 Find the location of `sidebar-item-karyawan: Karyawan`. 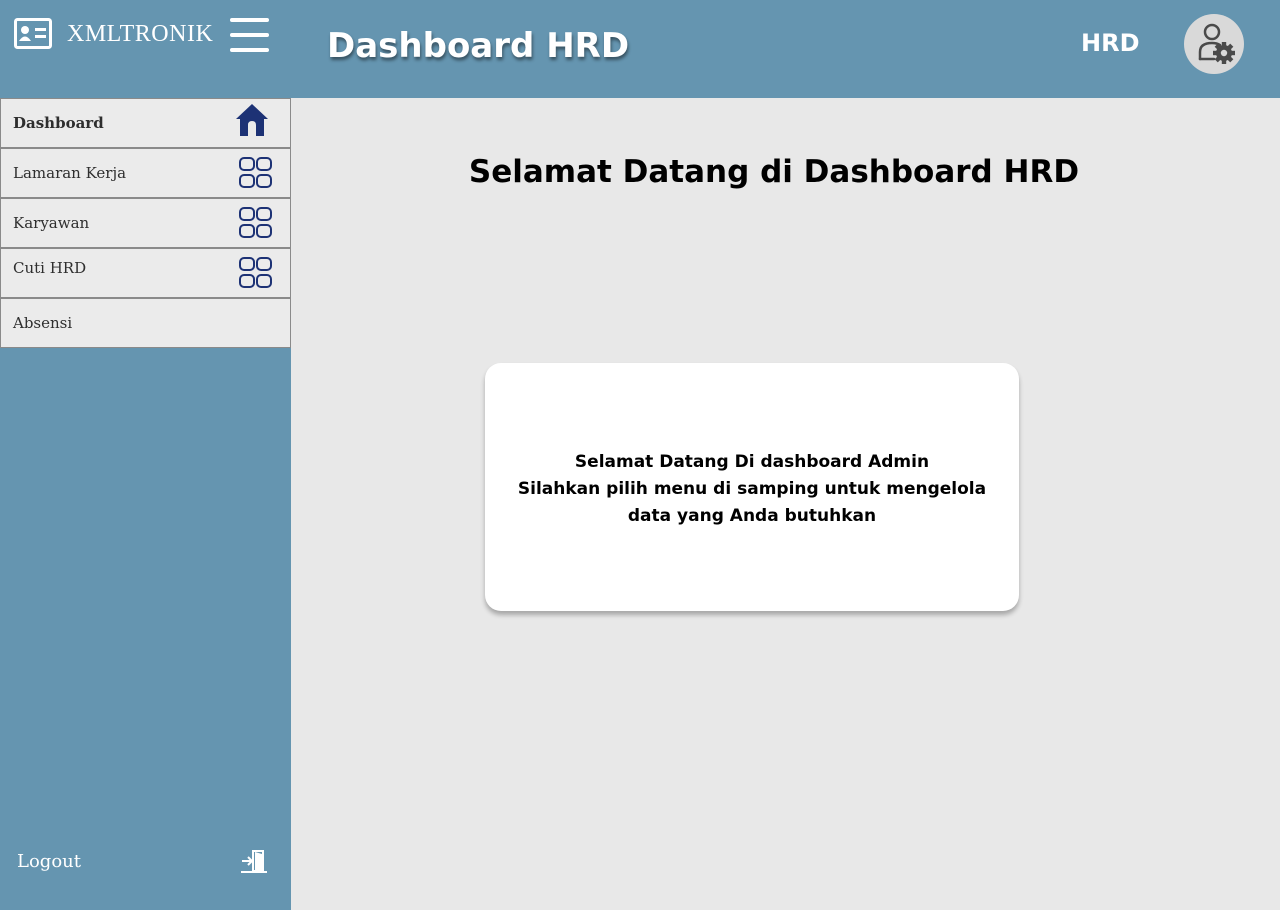

sidebar-item-karyawan: Karyawan is located at coordinates (145, 223).